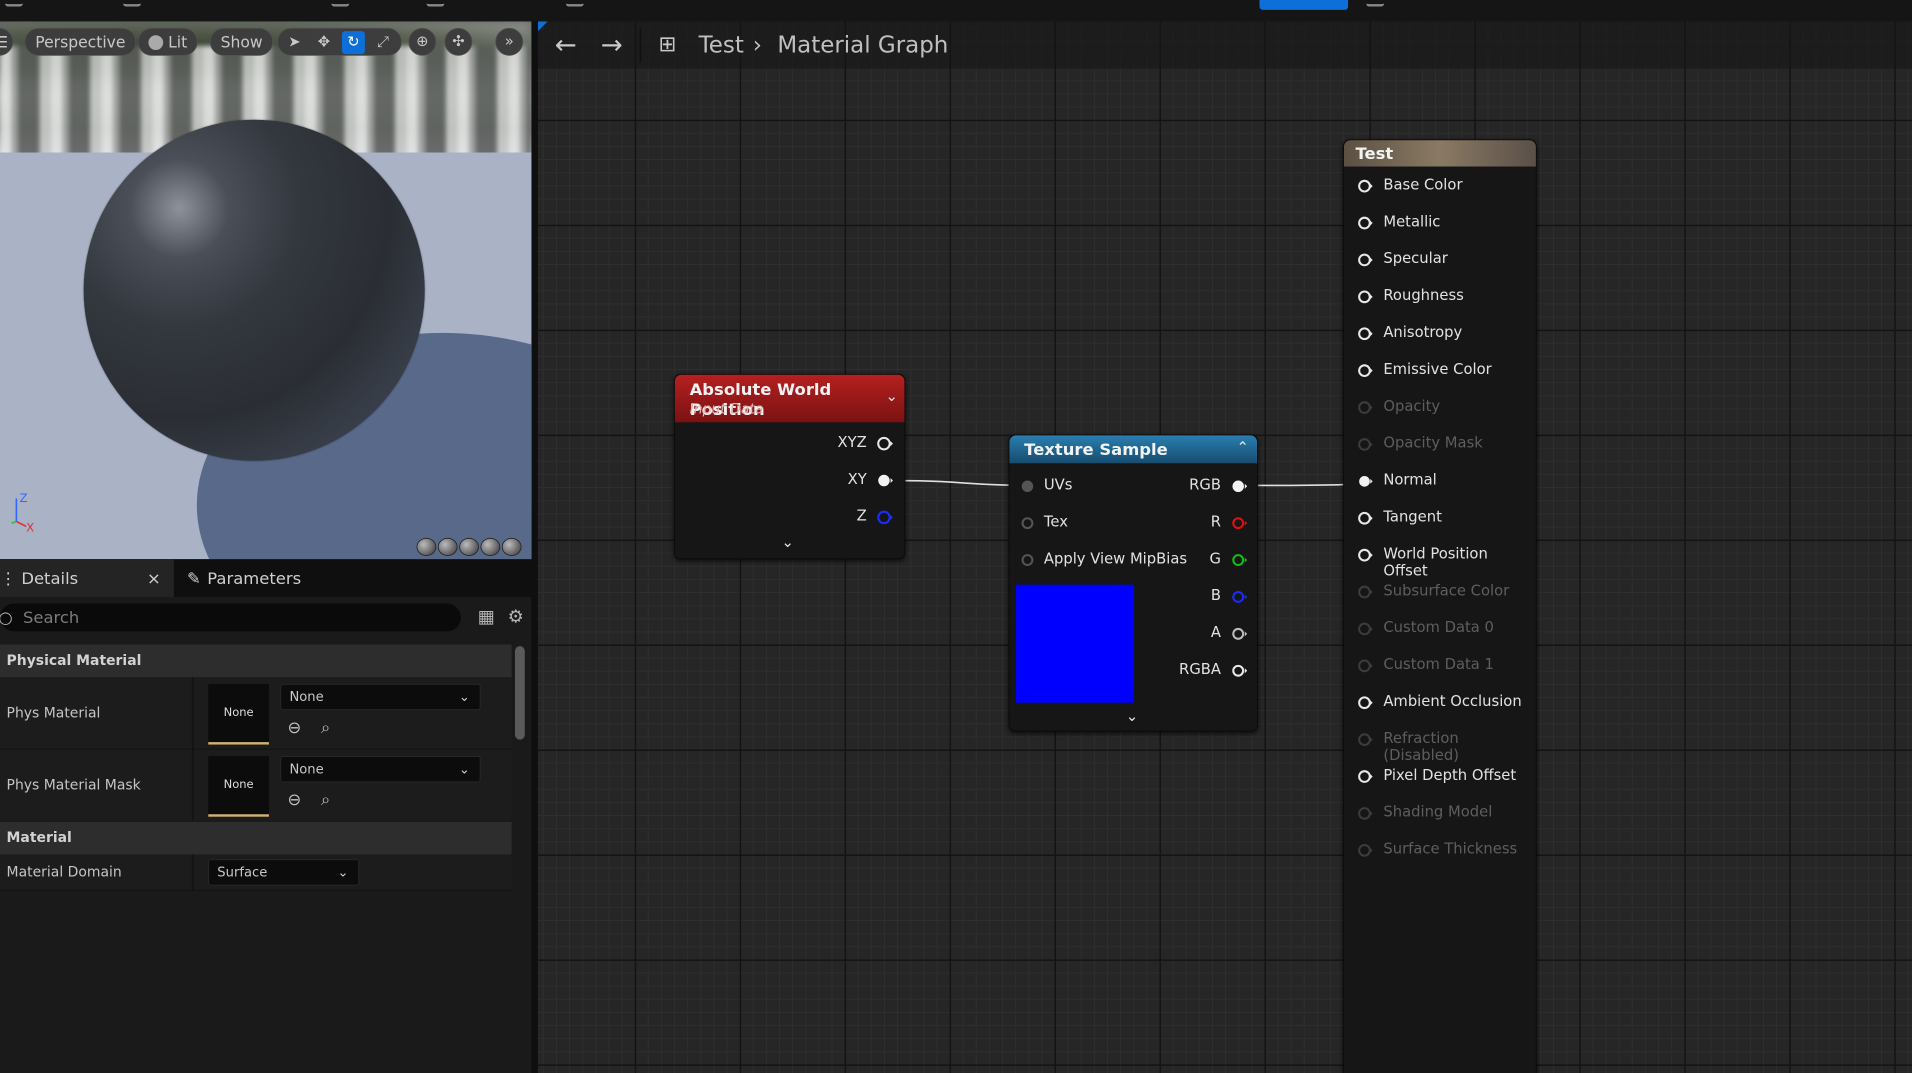 The height and width of the screenshot is (1073, 1912). What do you see at coordinates (284, 872) in the screenshot?
I see `material-domain-combo: Surface ⌄` at bounding box center [284, 872].